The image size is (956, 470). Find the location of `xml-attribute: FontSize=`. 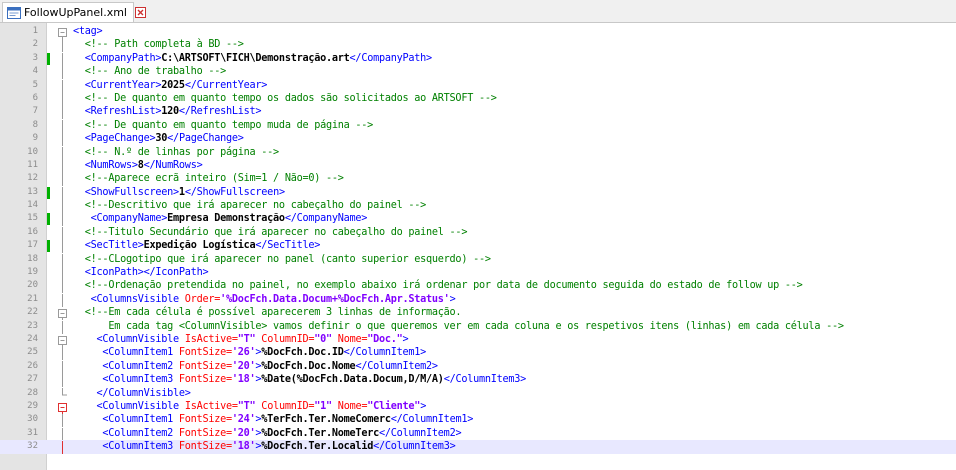

xml-attribute: FontSize= is located at coordinates (205, 353).